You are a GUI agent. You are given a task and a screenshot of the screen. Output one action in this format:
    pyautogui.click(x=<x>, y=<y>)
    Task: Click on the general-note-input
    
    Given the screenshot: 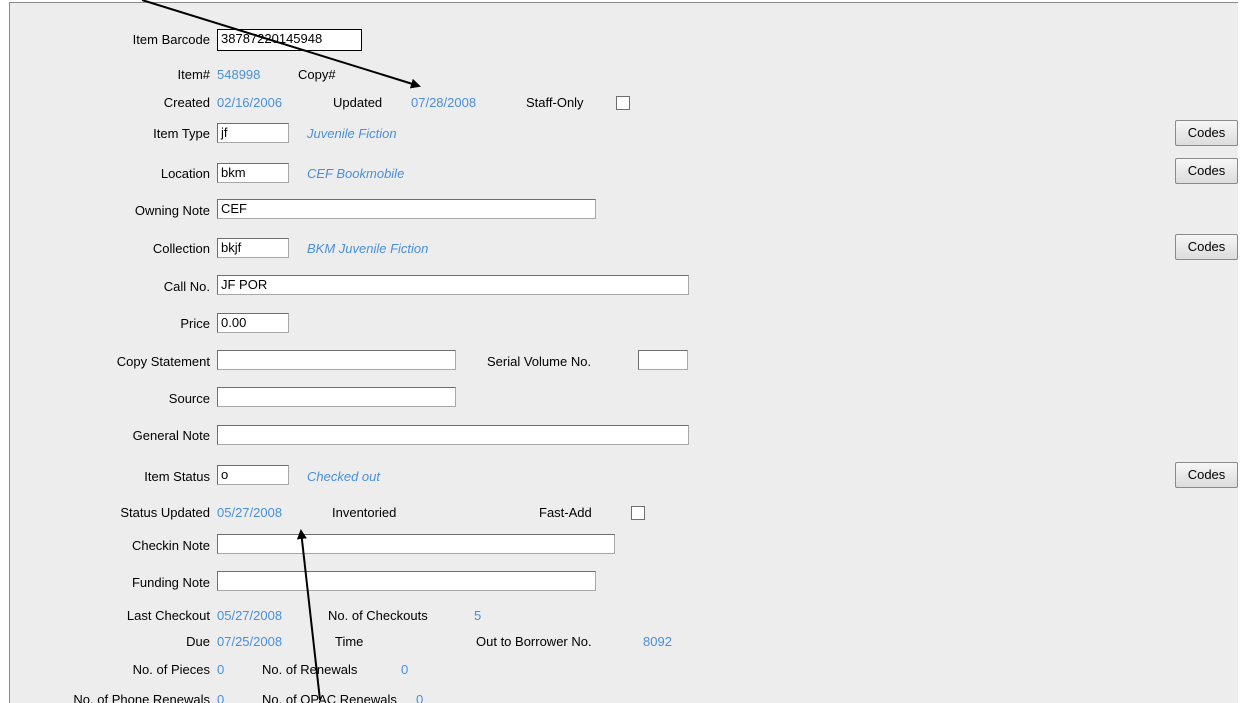 What is the action you would take?
    pyautogui.click(x=453, y=435)
    